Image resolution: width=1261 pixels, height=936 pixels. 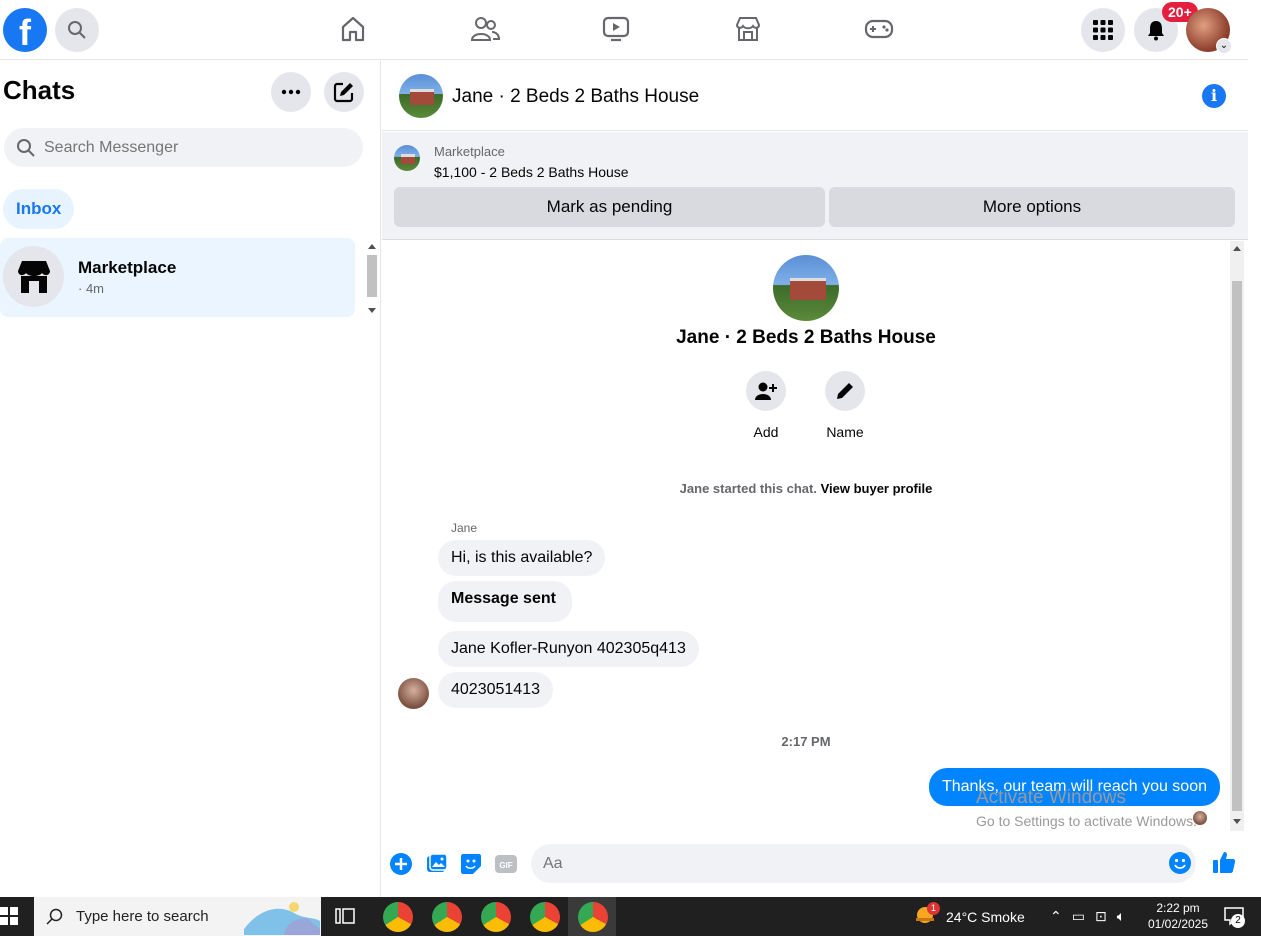 What do you see at coordinates (806, 288) in the screenshot?
I see `profile-photo` at bounding box center [806, 288].